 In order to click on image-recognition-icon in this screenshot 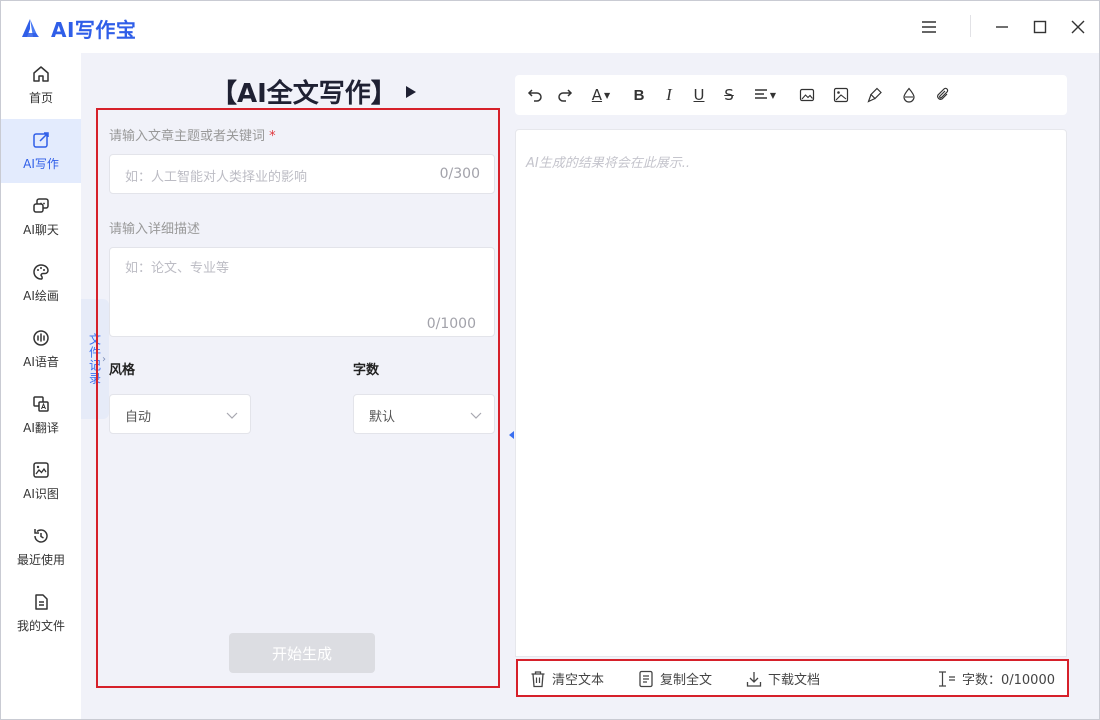, I will do `click(41, 470)`.